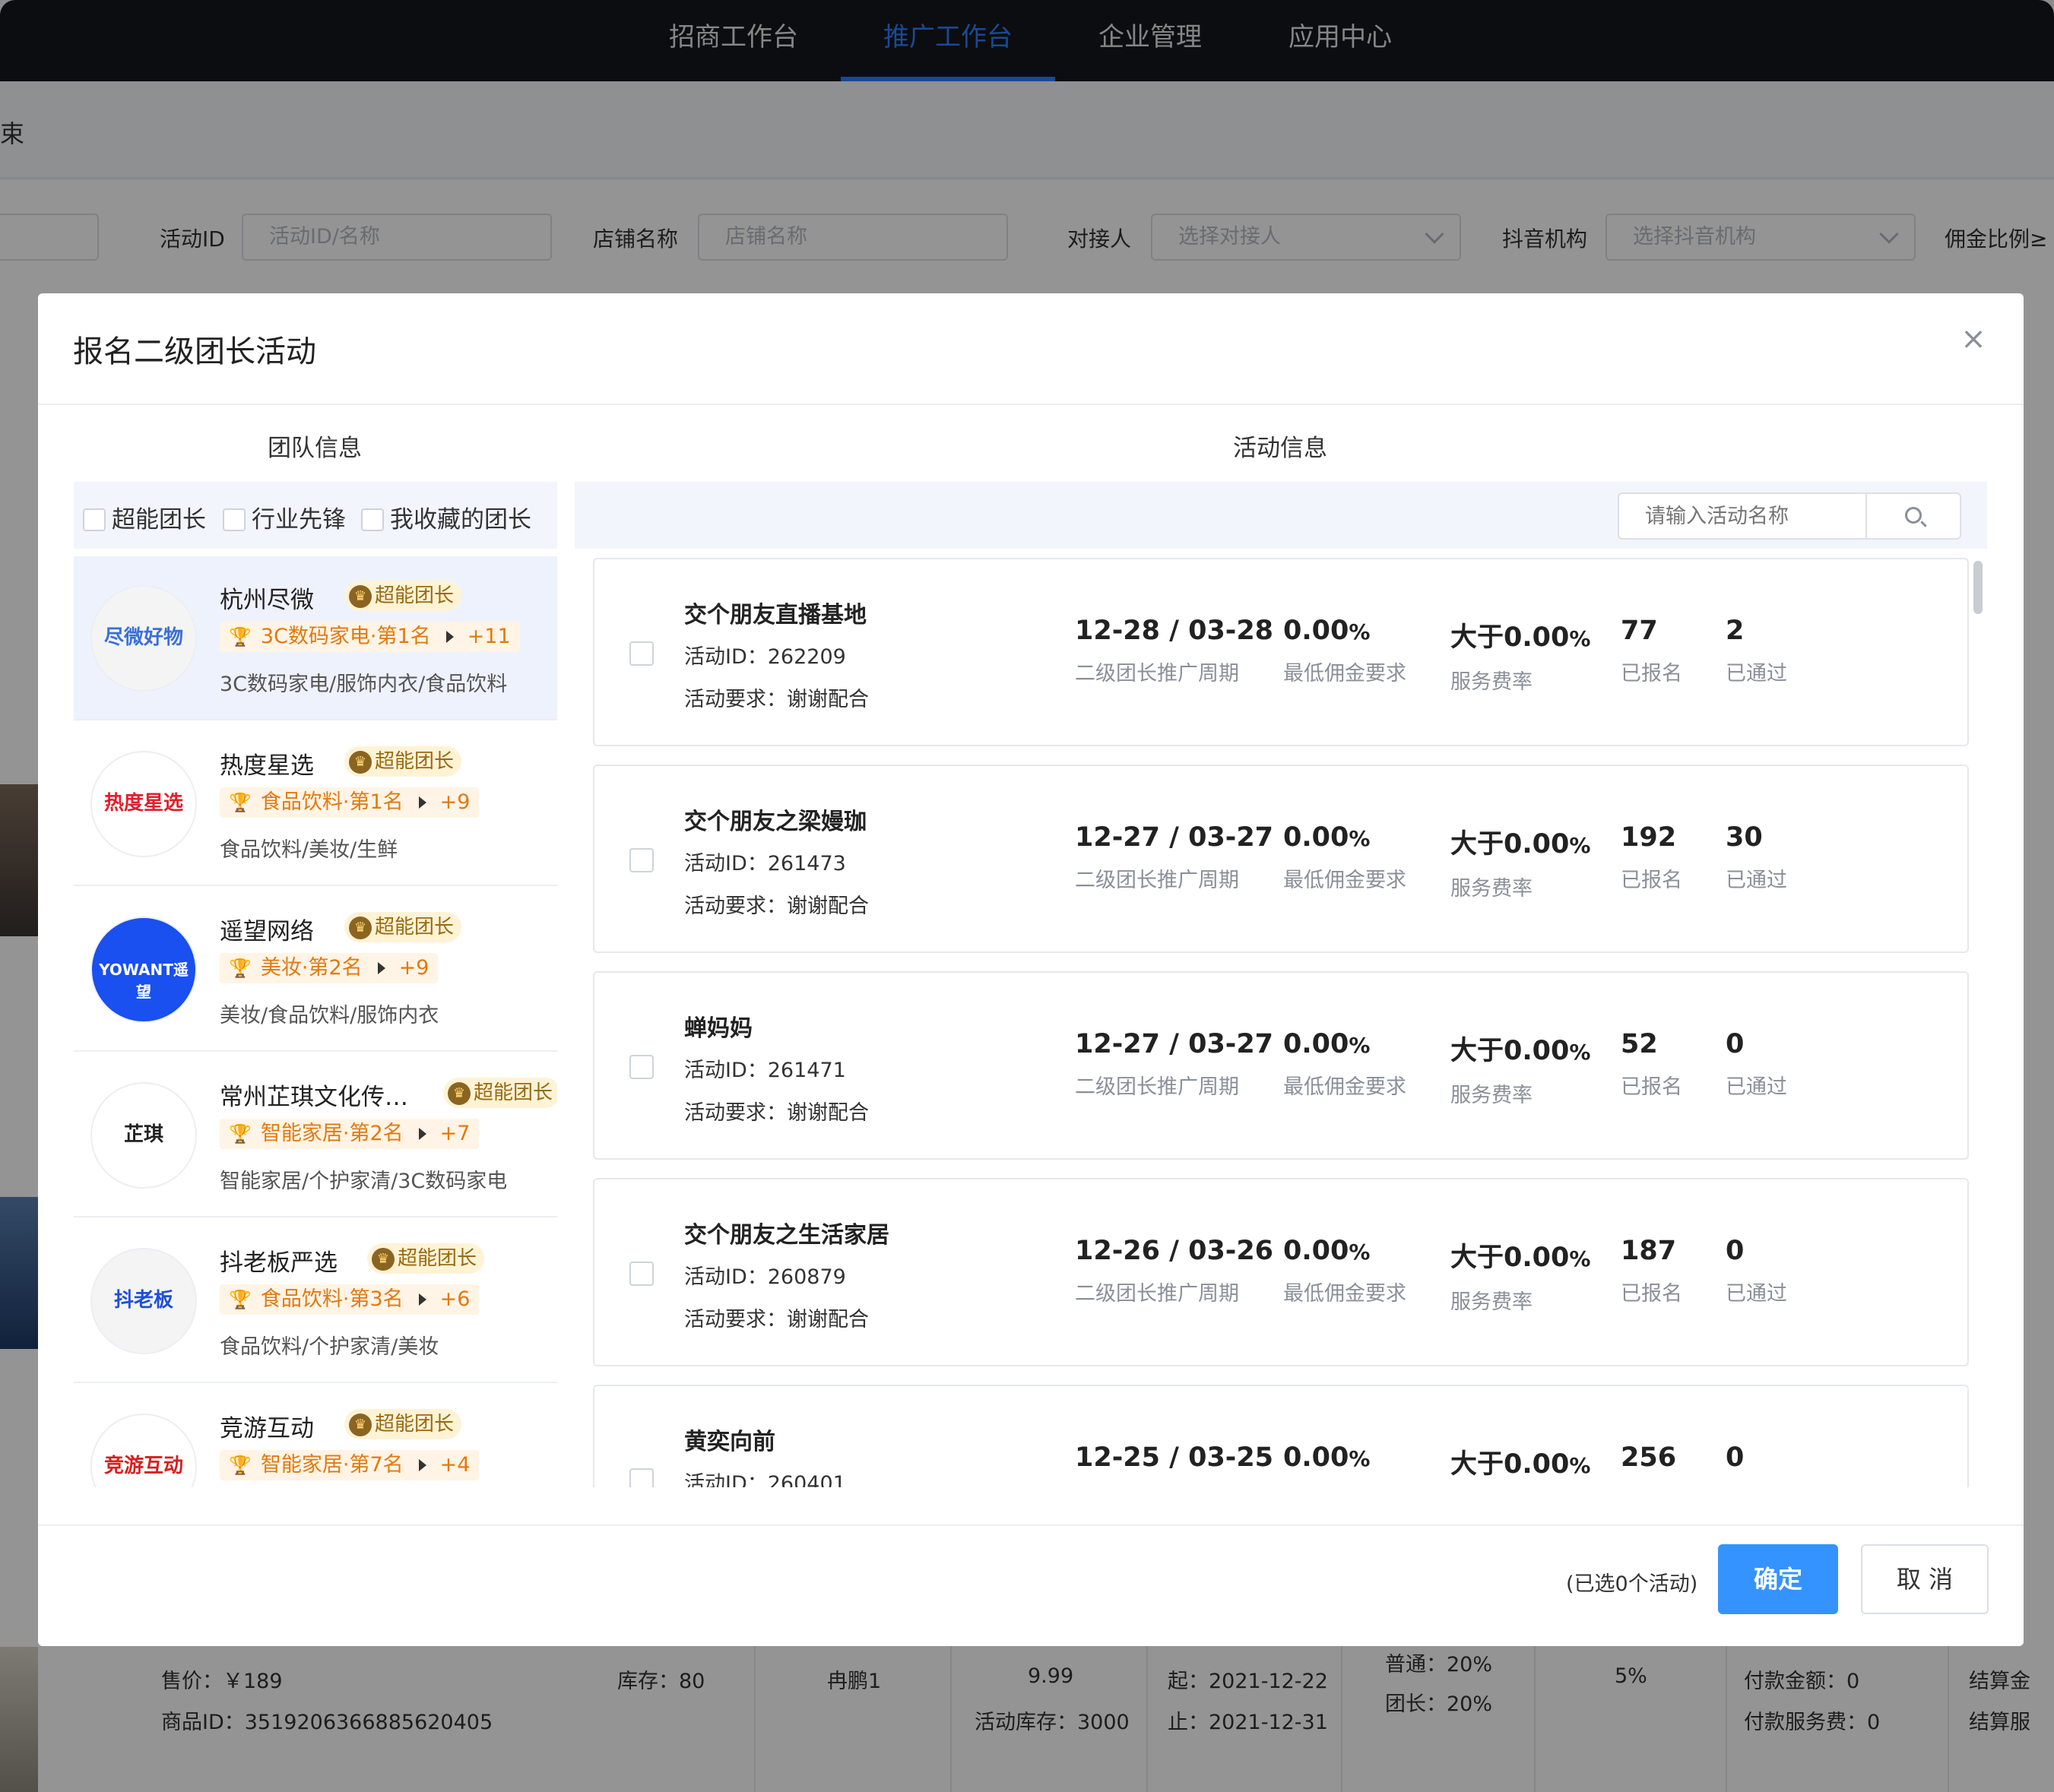 The height and width of the screenshot is (1792, 2054). I want to click on team-avatar-text: YOWANT遥望, so click(144, 981).